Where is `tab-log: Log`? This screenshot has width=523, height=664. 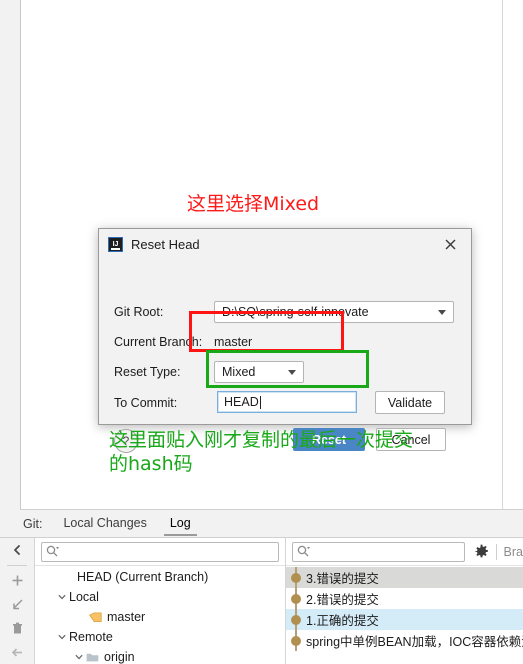 tab-log: Log is located at coordinates (180, 524).